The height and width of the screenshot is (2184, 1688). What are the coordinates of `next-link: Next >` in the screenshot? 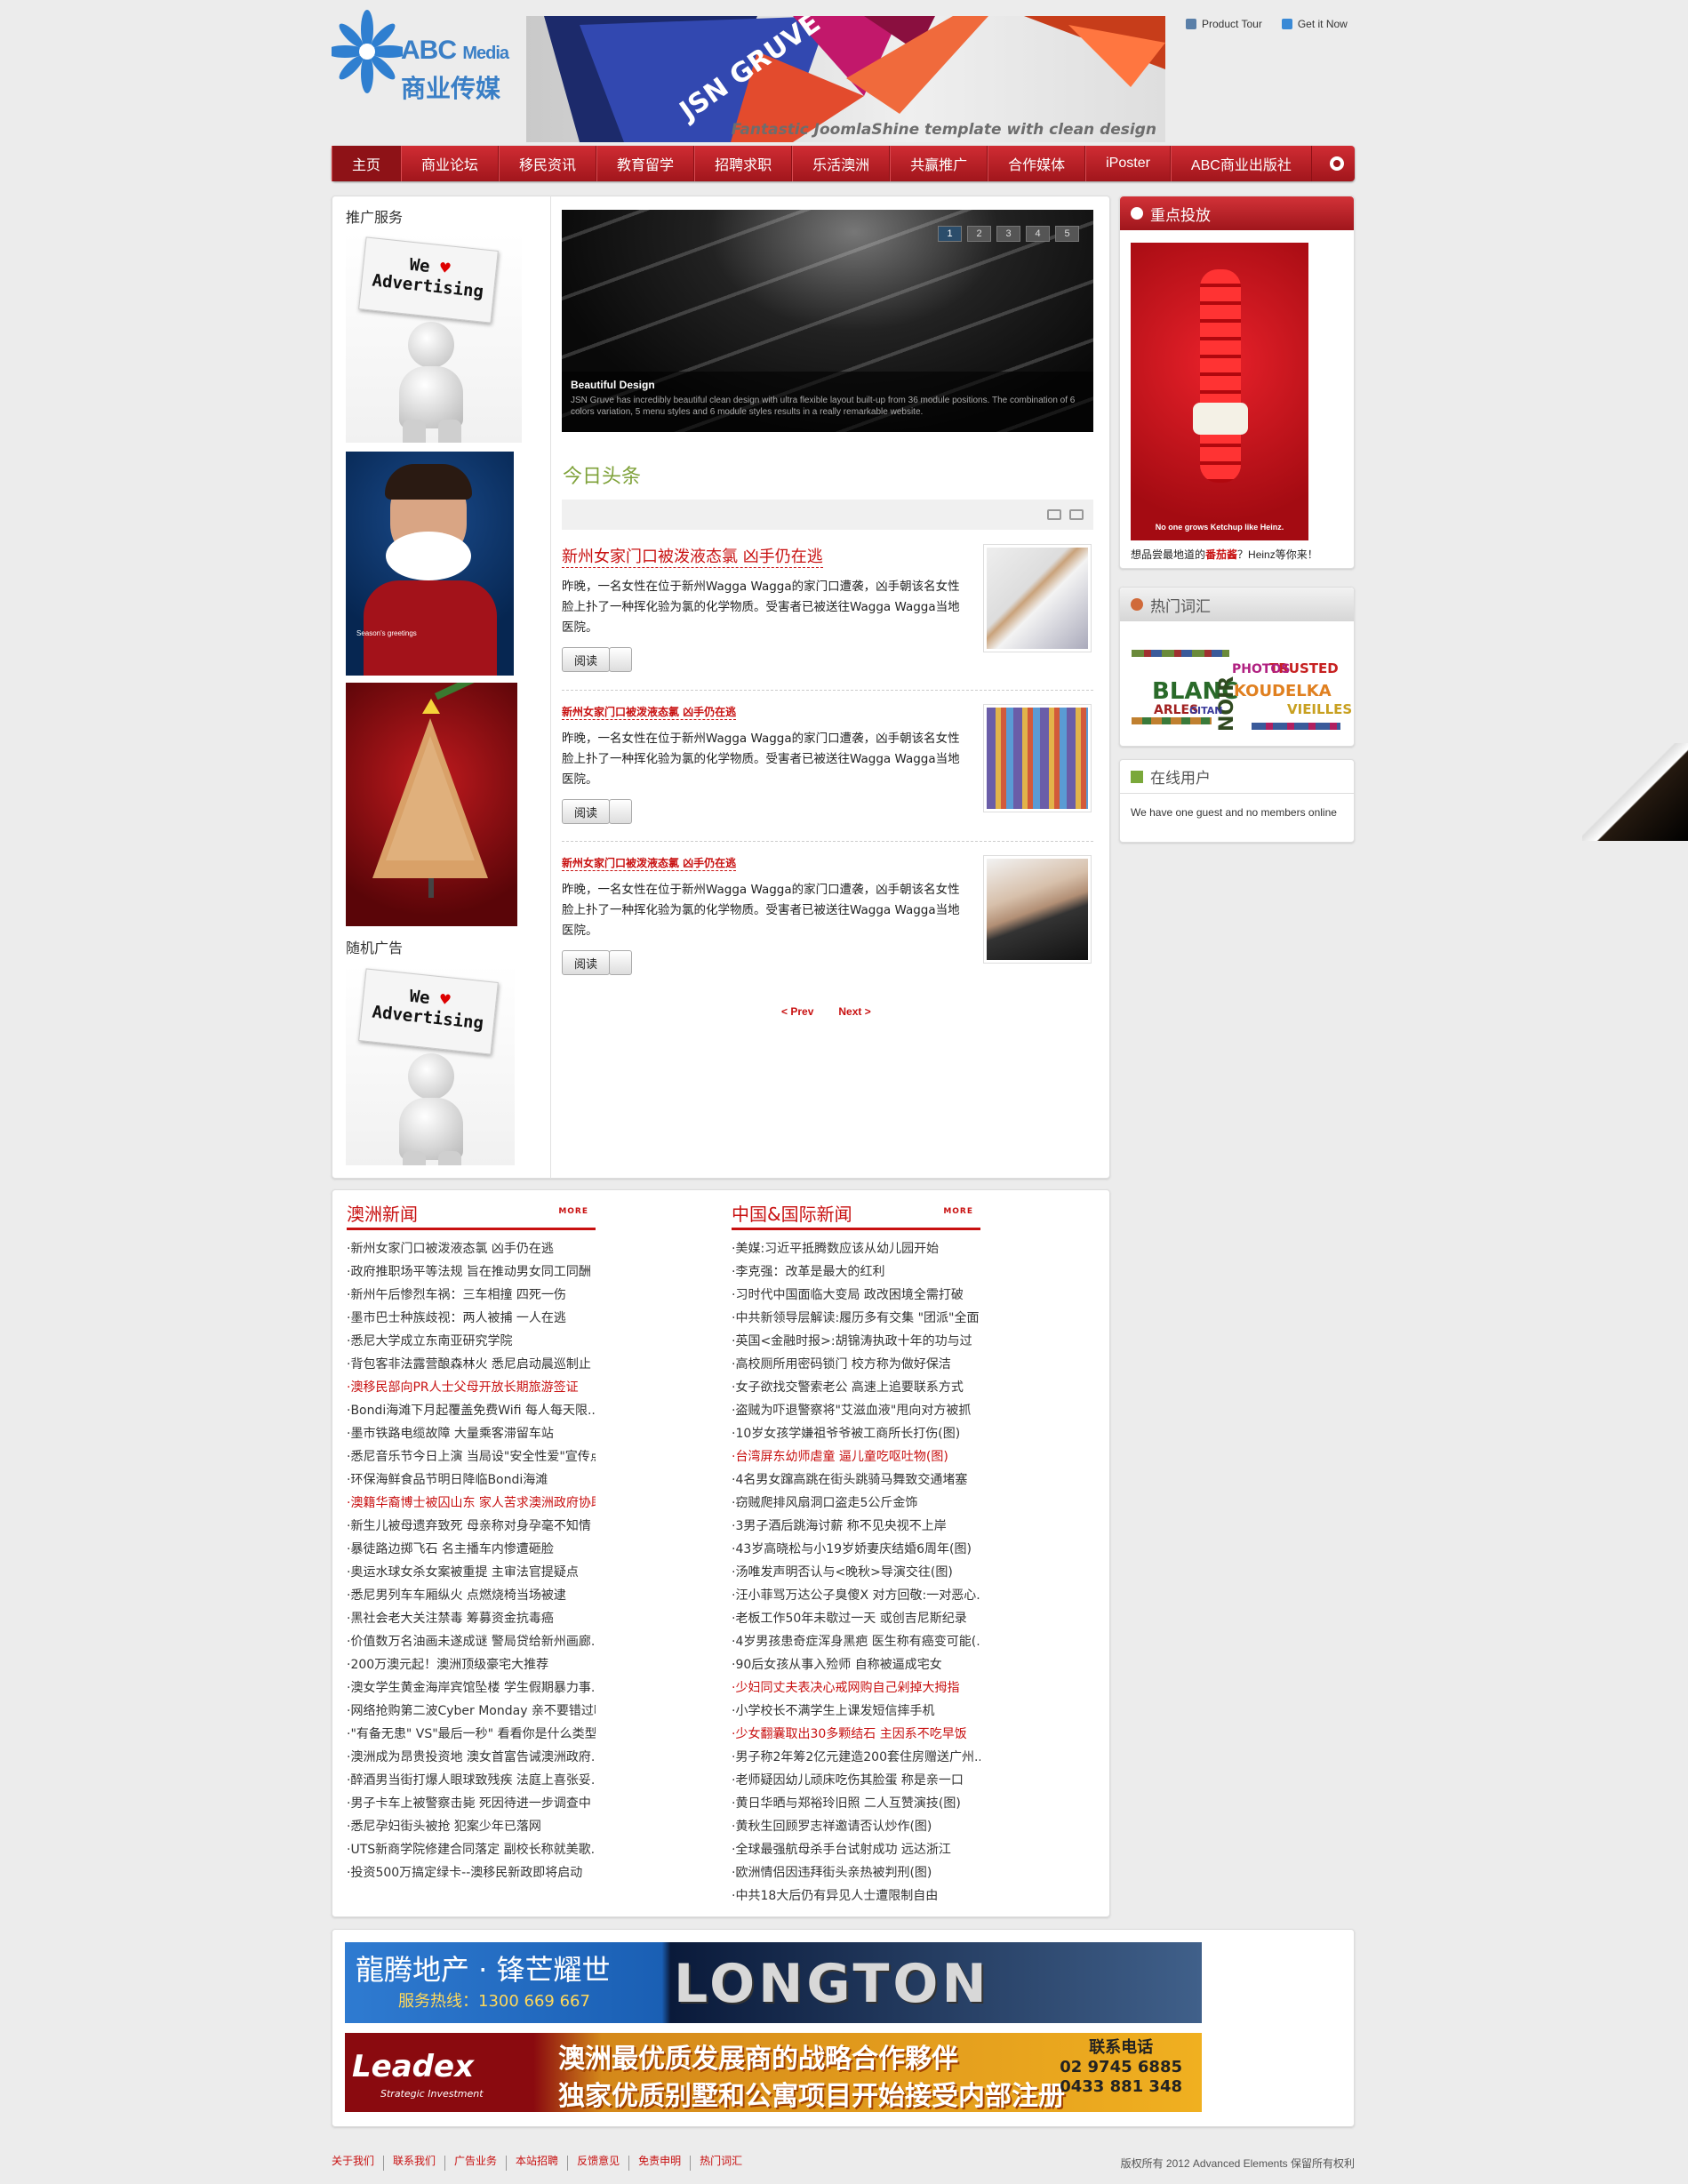 It's located at (854, 1011).